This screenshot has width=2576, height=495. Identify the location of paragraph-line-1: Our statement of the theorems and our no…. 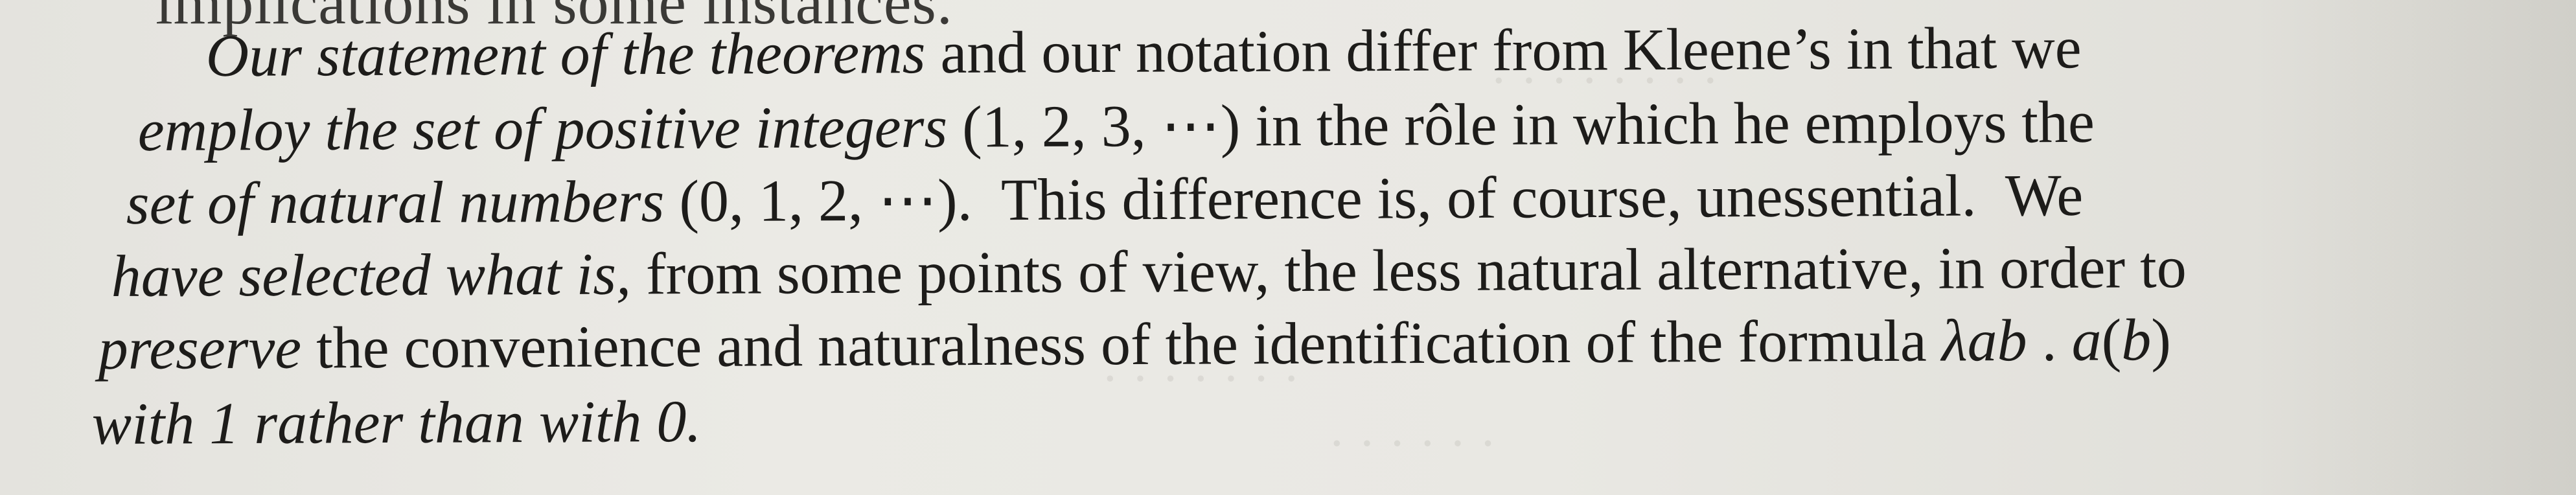
(1143, 51).